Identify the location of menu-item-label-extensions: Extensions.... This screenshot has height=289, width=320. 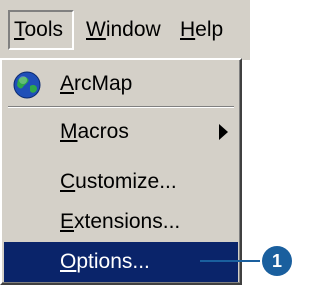
(120, 222).